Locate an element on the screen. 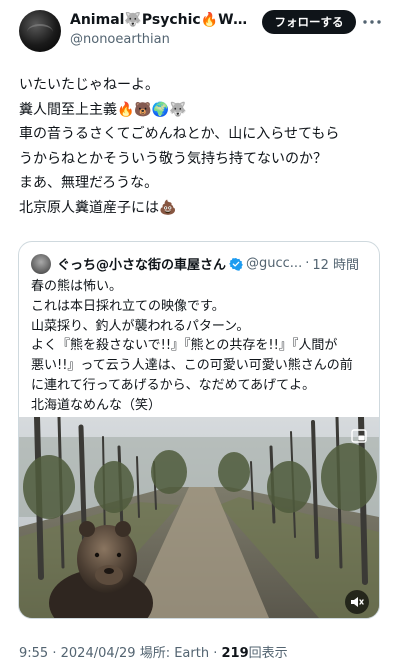  follow-button: フォローする is located at coordinates (309, 22).